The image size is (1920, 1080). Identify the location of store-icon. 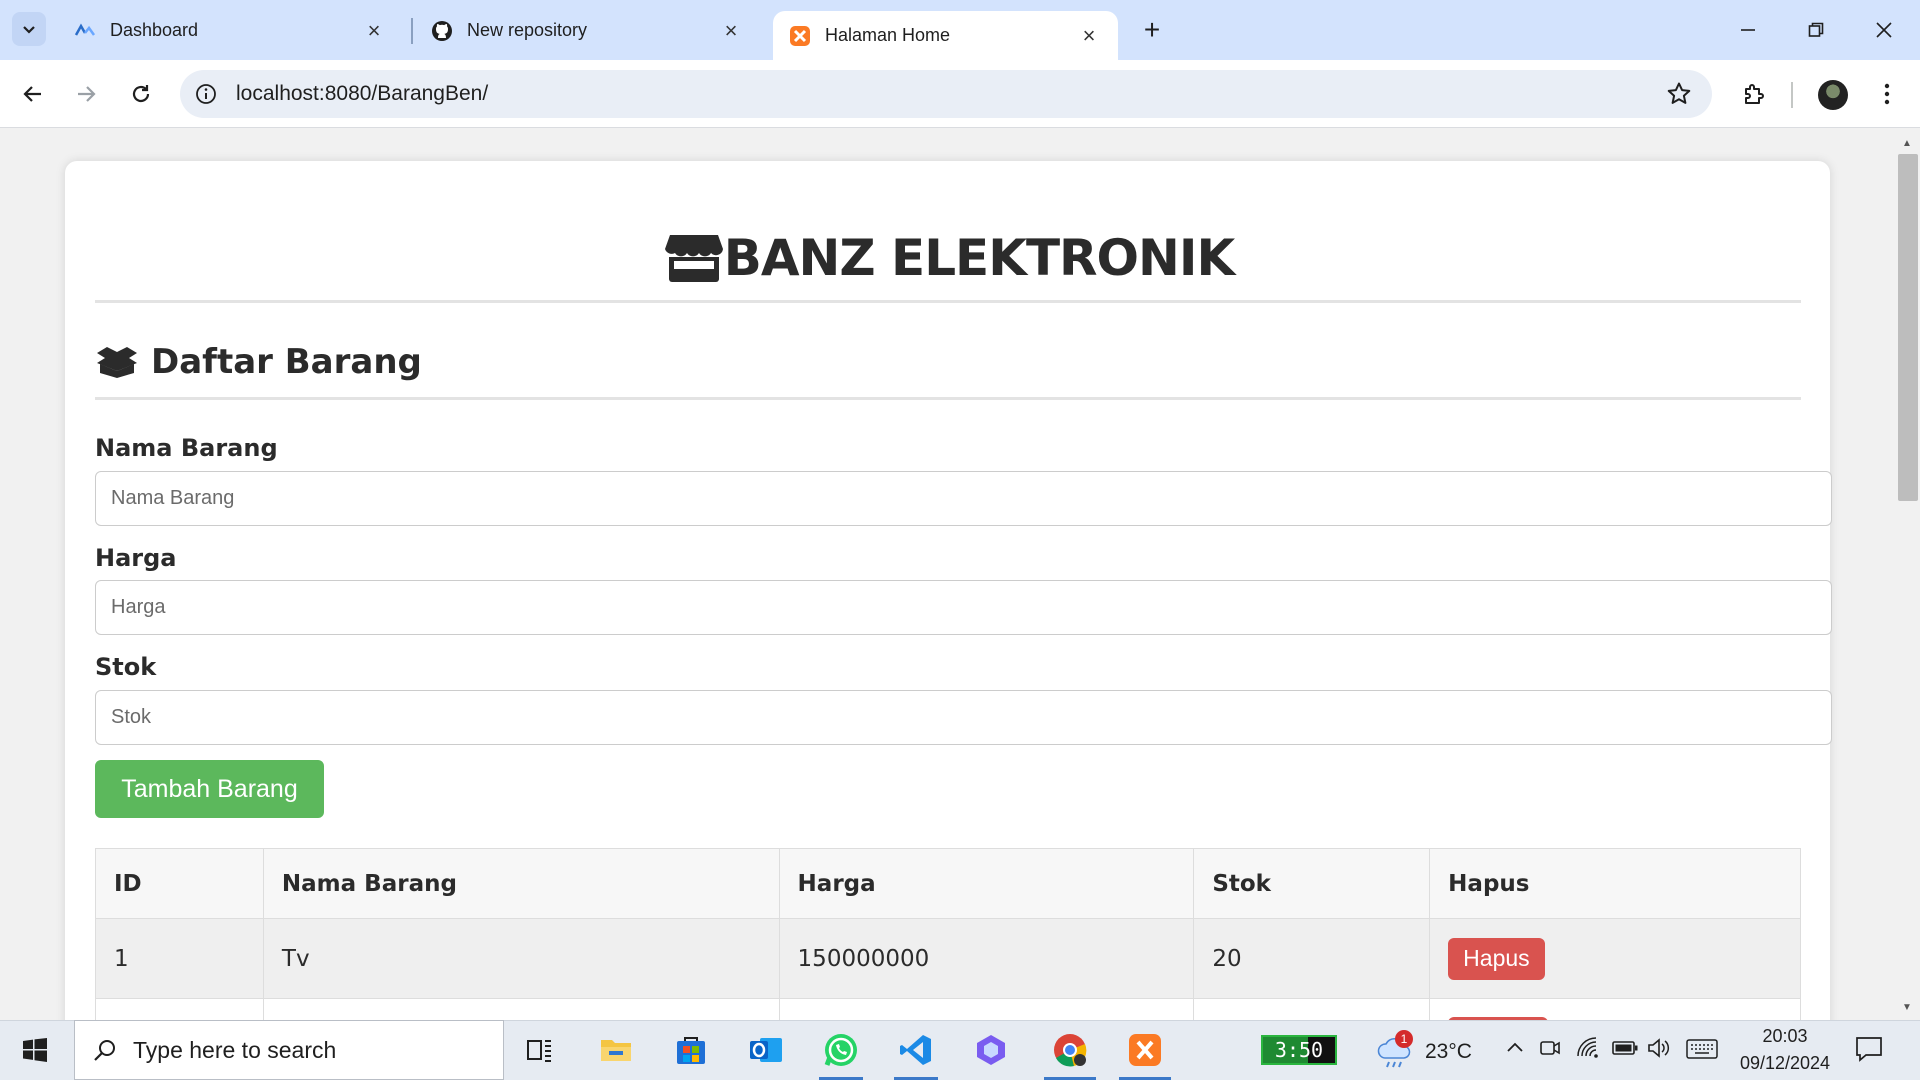
(693, 258).